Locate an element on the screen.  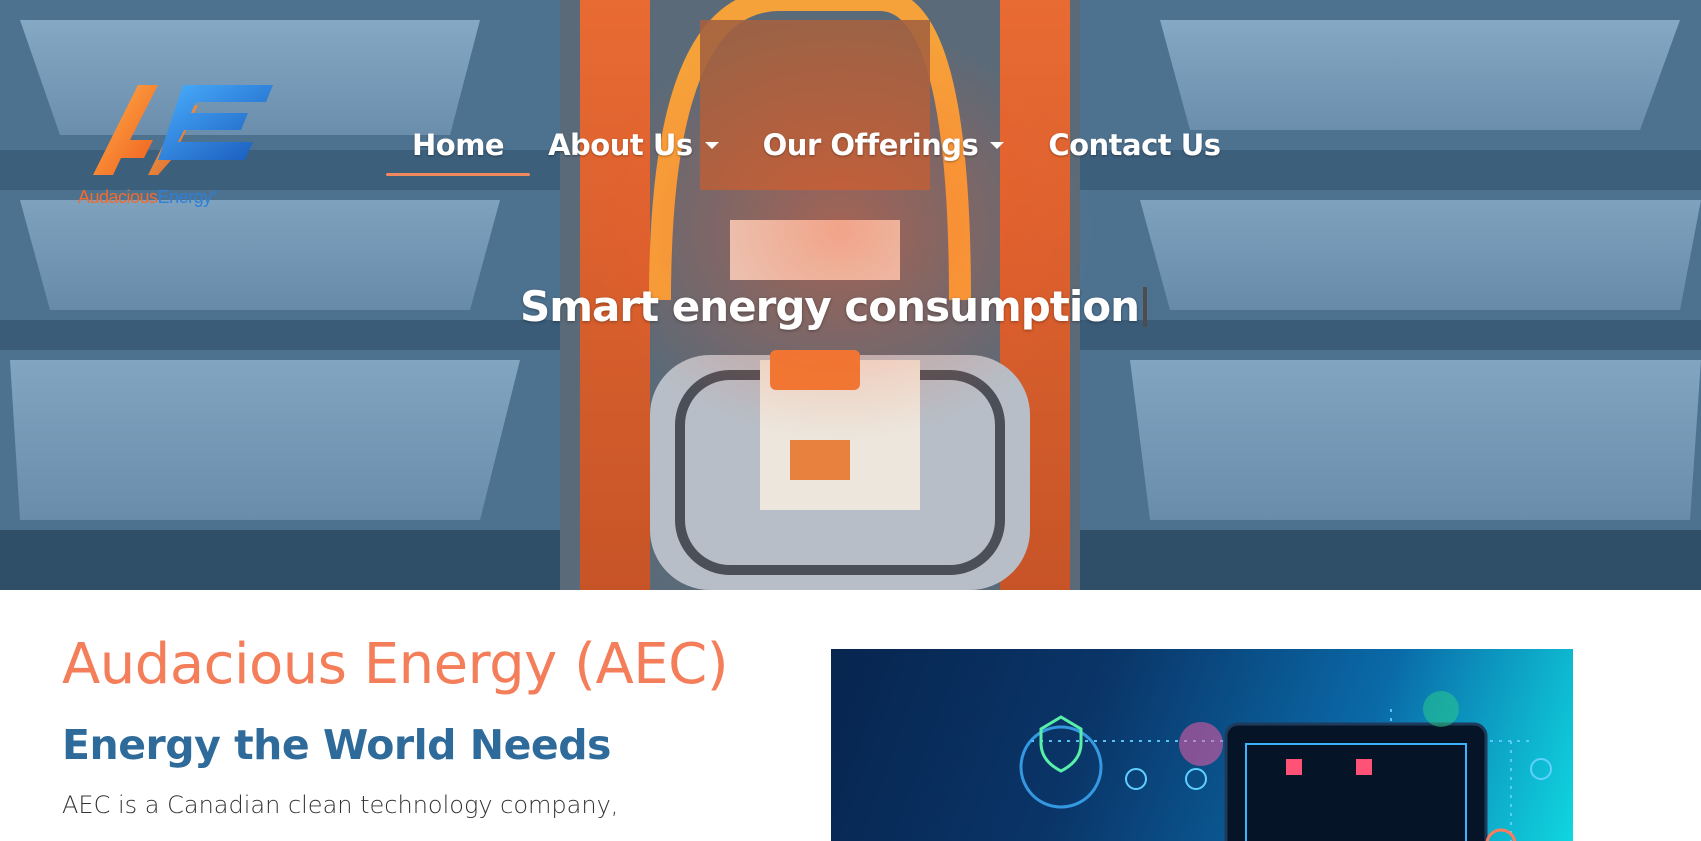
nav-item-about-us-label: About Us is located at coordinates (620, 145).